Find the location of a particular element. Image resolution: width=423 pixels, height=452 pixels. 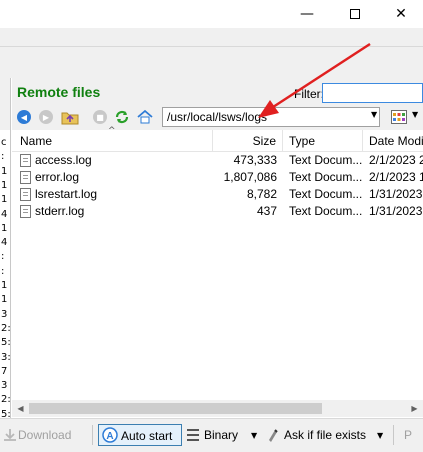

stop-icon: ■ is located at coordinates (100, 117).